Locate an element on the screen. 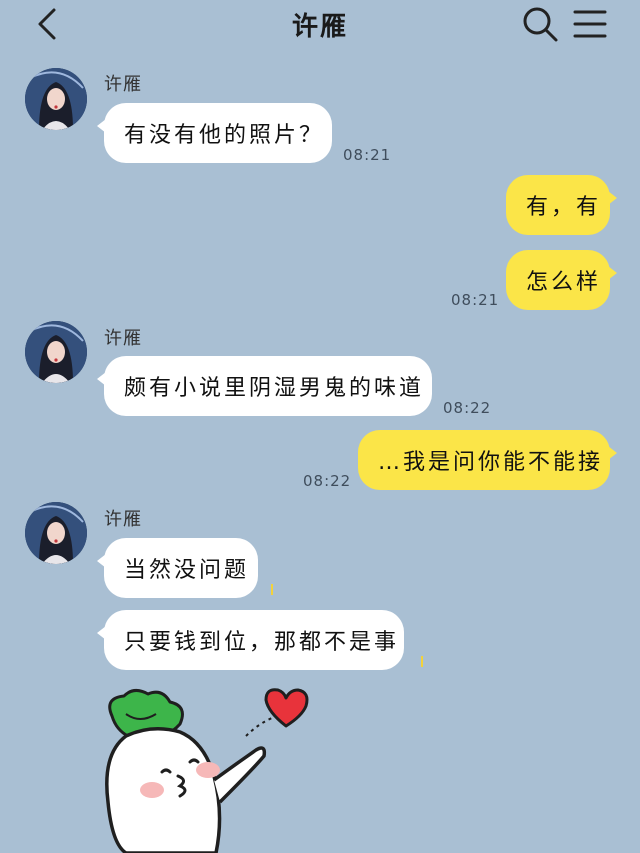 This screenshot has height=853, width=640. message-bubble-incoming: 有没有他的照片？ is located at coordinates (214, 133).